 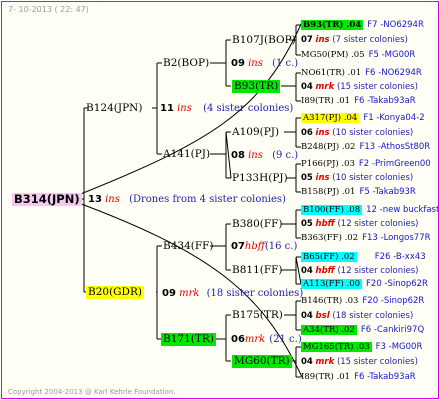 What do you see at coordinates (255, 339) in the screenshot?
I see `level2-species: mrk` at bounding box center [255, 339].